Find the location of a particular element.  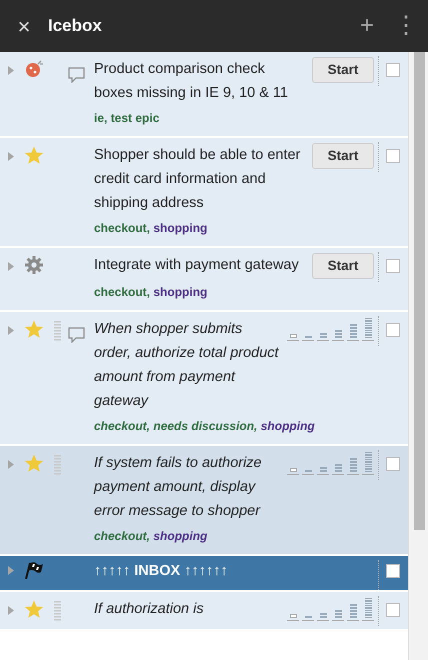

story-label: ie, is located at coordinates (101, 118).